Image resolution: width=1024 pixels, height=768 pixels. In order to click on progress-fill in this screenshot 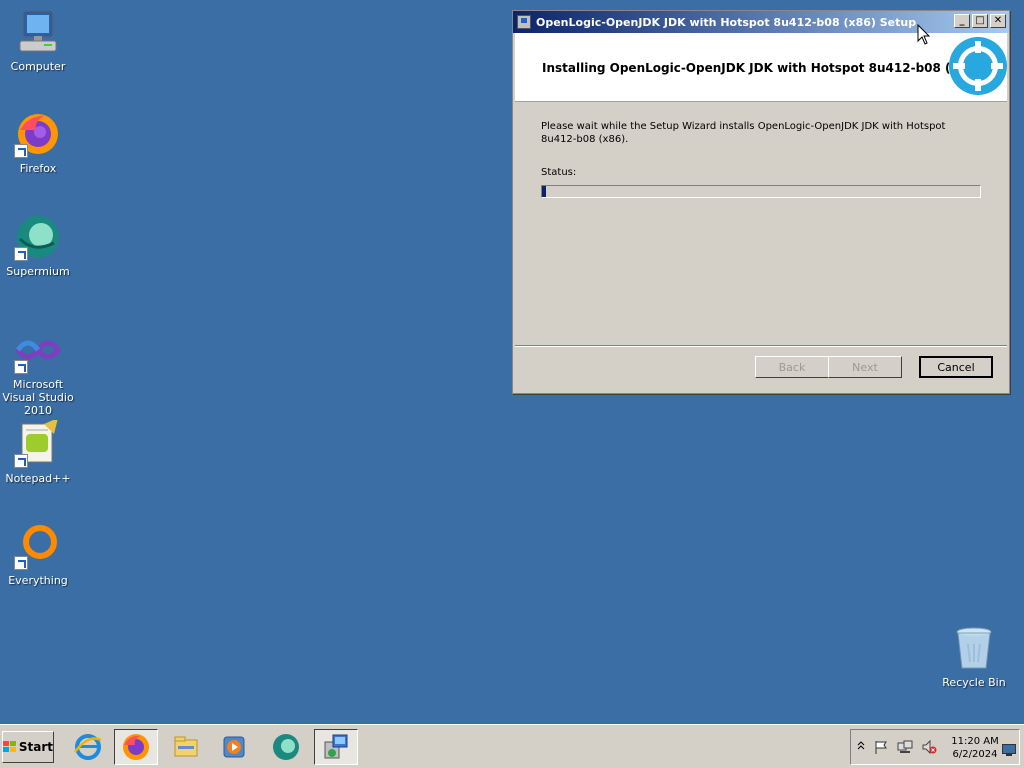, I will do `click(544, 191)`.